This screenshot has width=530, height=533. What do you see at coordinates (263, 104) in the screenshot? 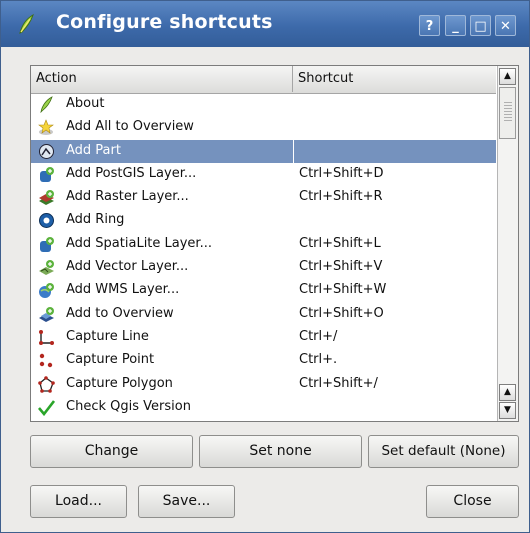
I see `table-row: About` at bounding box center [263, 104].